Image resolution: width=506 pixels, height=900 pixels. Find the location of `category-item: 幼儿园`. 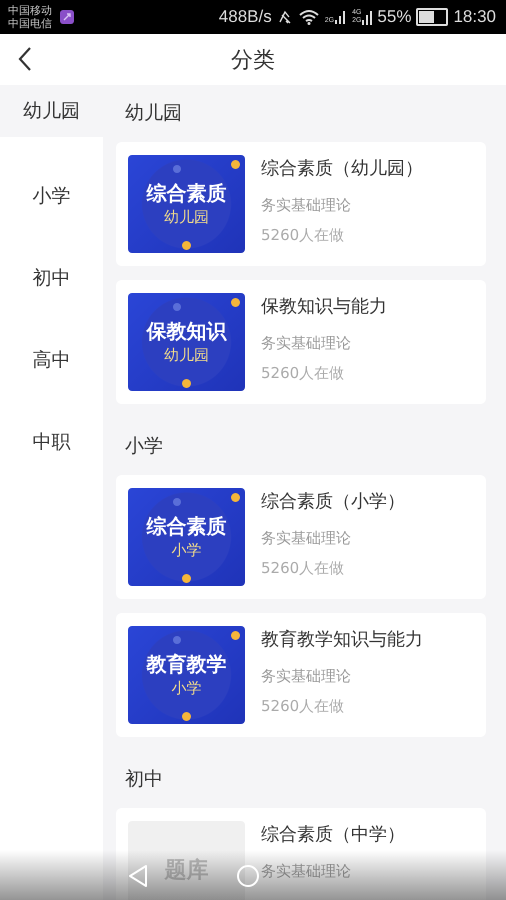

category-item: 幼儿园 is located at coordinates (51, 111).